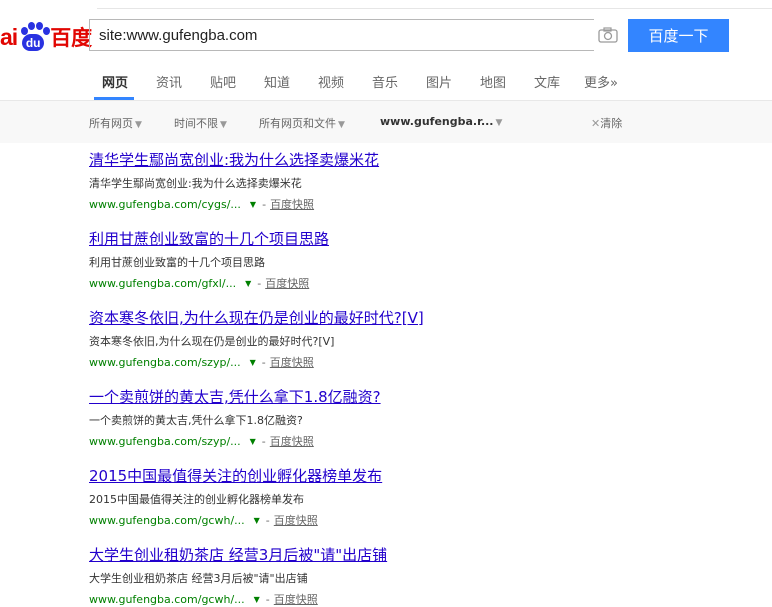 The width and height of the screenshot is (772, 607). I want to click on result-snippet: 2015中国最值得关注的创业孵化器榜单发布, so click(196, 499).